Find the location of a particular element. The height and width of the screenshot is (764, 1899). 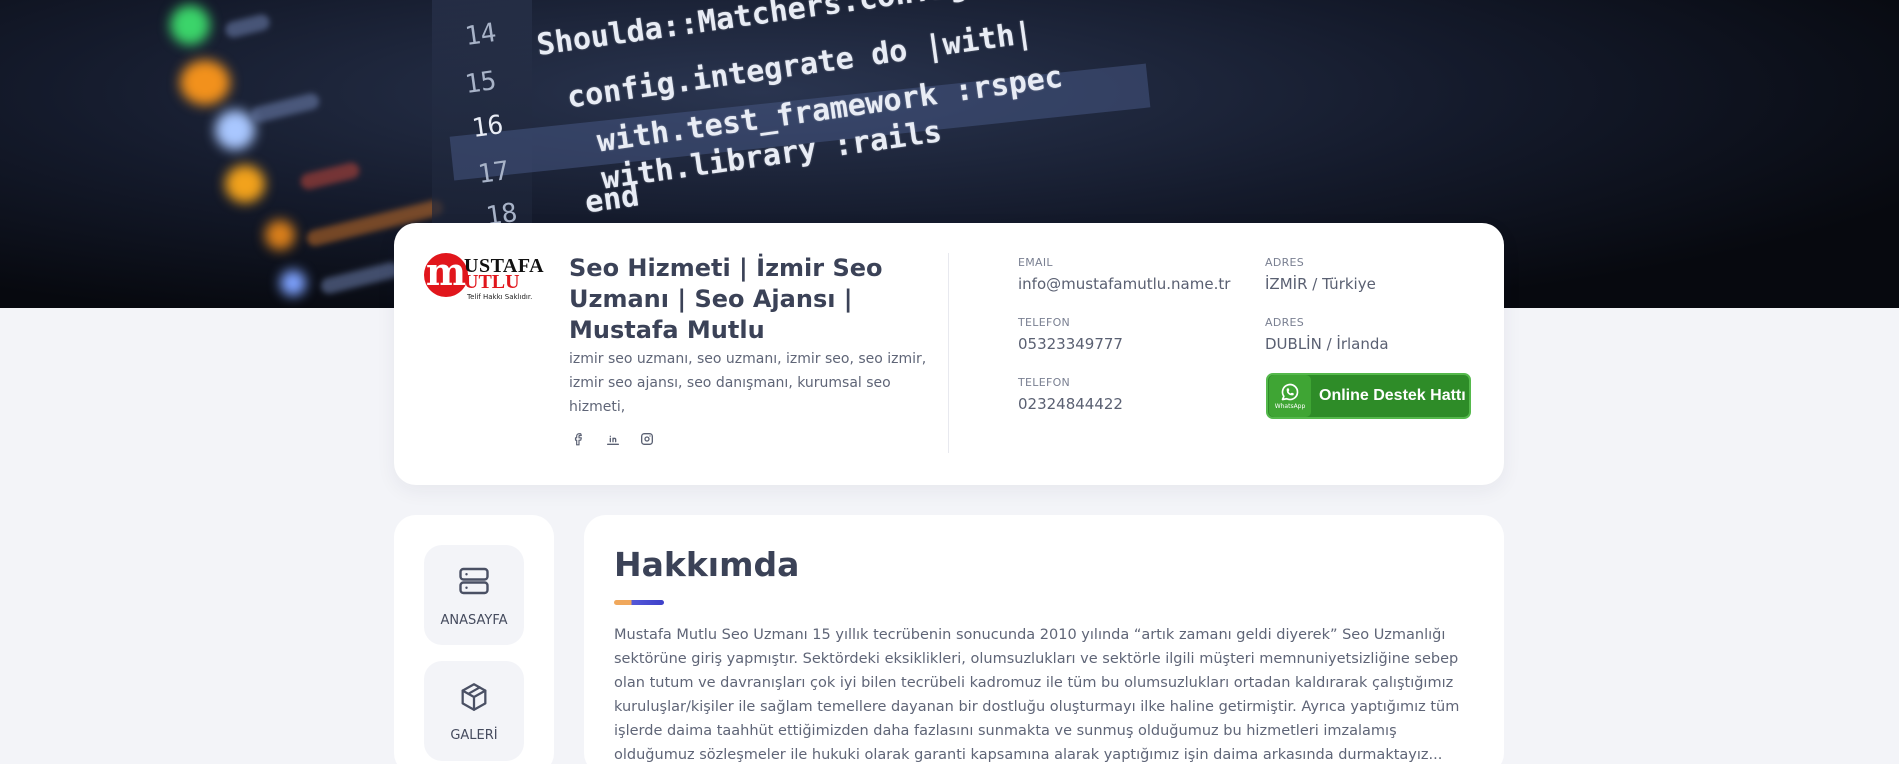

nav-item-home: ANASAYFA is located at coordinates (474, 595).